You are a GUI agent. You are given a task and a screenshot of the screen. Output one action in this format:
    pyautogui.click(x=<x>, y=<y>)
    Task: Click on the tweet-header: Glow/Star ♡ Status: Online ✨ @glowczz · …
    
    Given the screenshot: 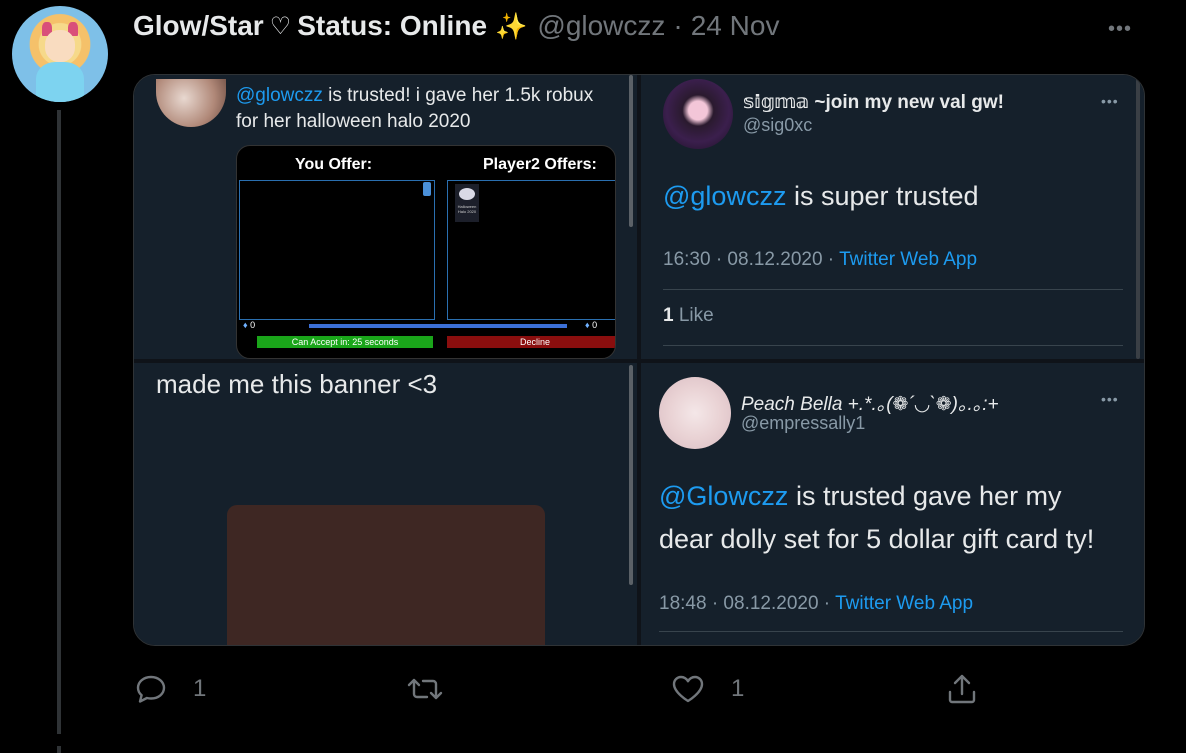 What is the action you would take?
    pyautogui.click(x=456, y=26)
    